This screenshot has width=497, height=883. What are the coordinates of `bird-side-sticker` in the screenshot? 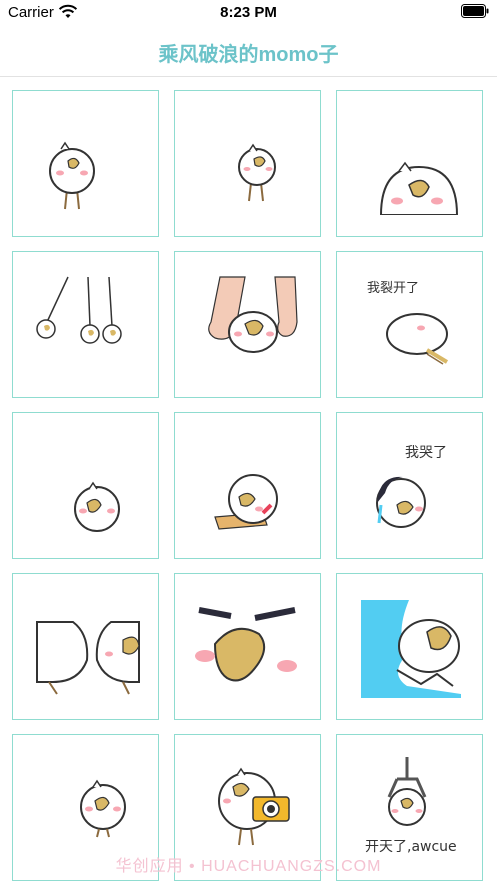 It's located at (257, 172).